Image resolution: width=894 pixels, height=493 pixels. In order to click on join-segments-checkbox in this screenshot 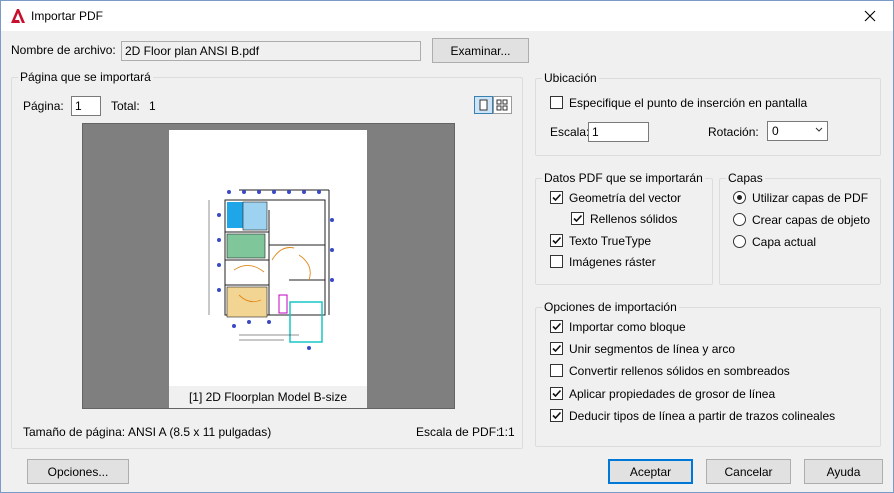, I will do `click(556, 348)`.